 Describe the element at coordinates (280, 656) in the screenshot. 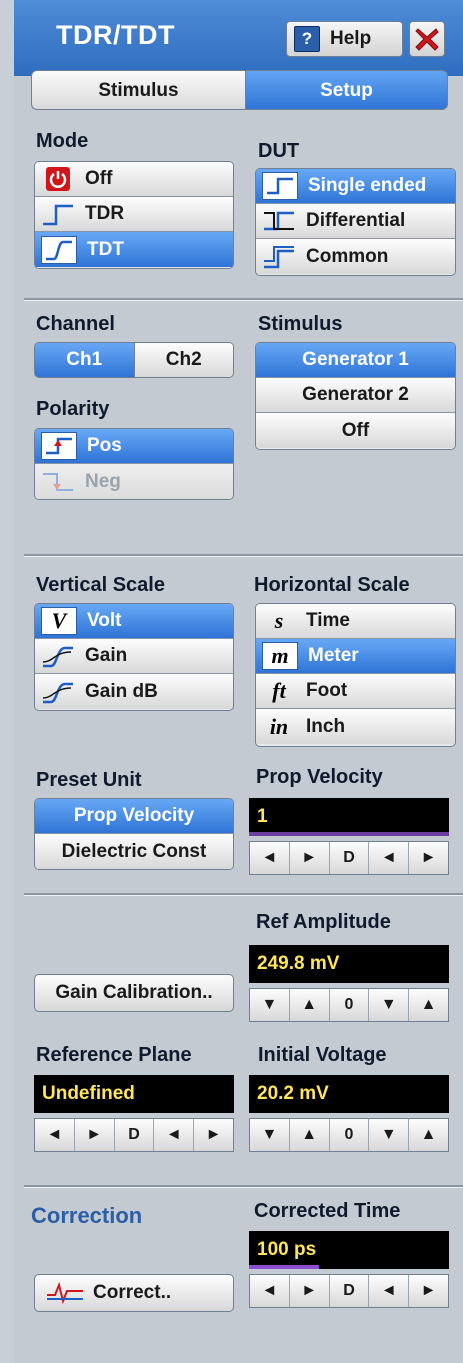

I see `meter-icon: m` at that location.